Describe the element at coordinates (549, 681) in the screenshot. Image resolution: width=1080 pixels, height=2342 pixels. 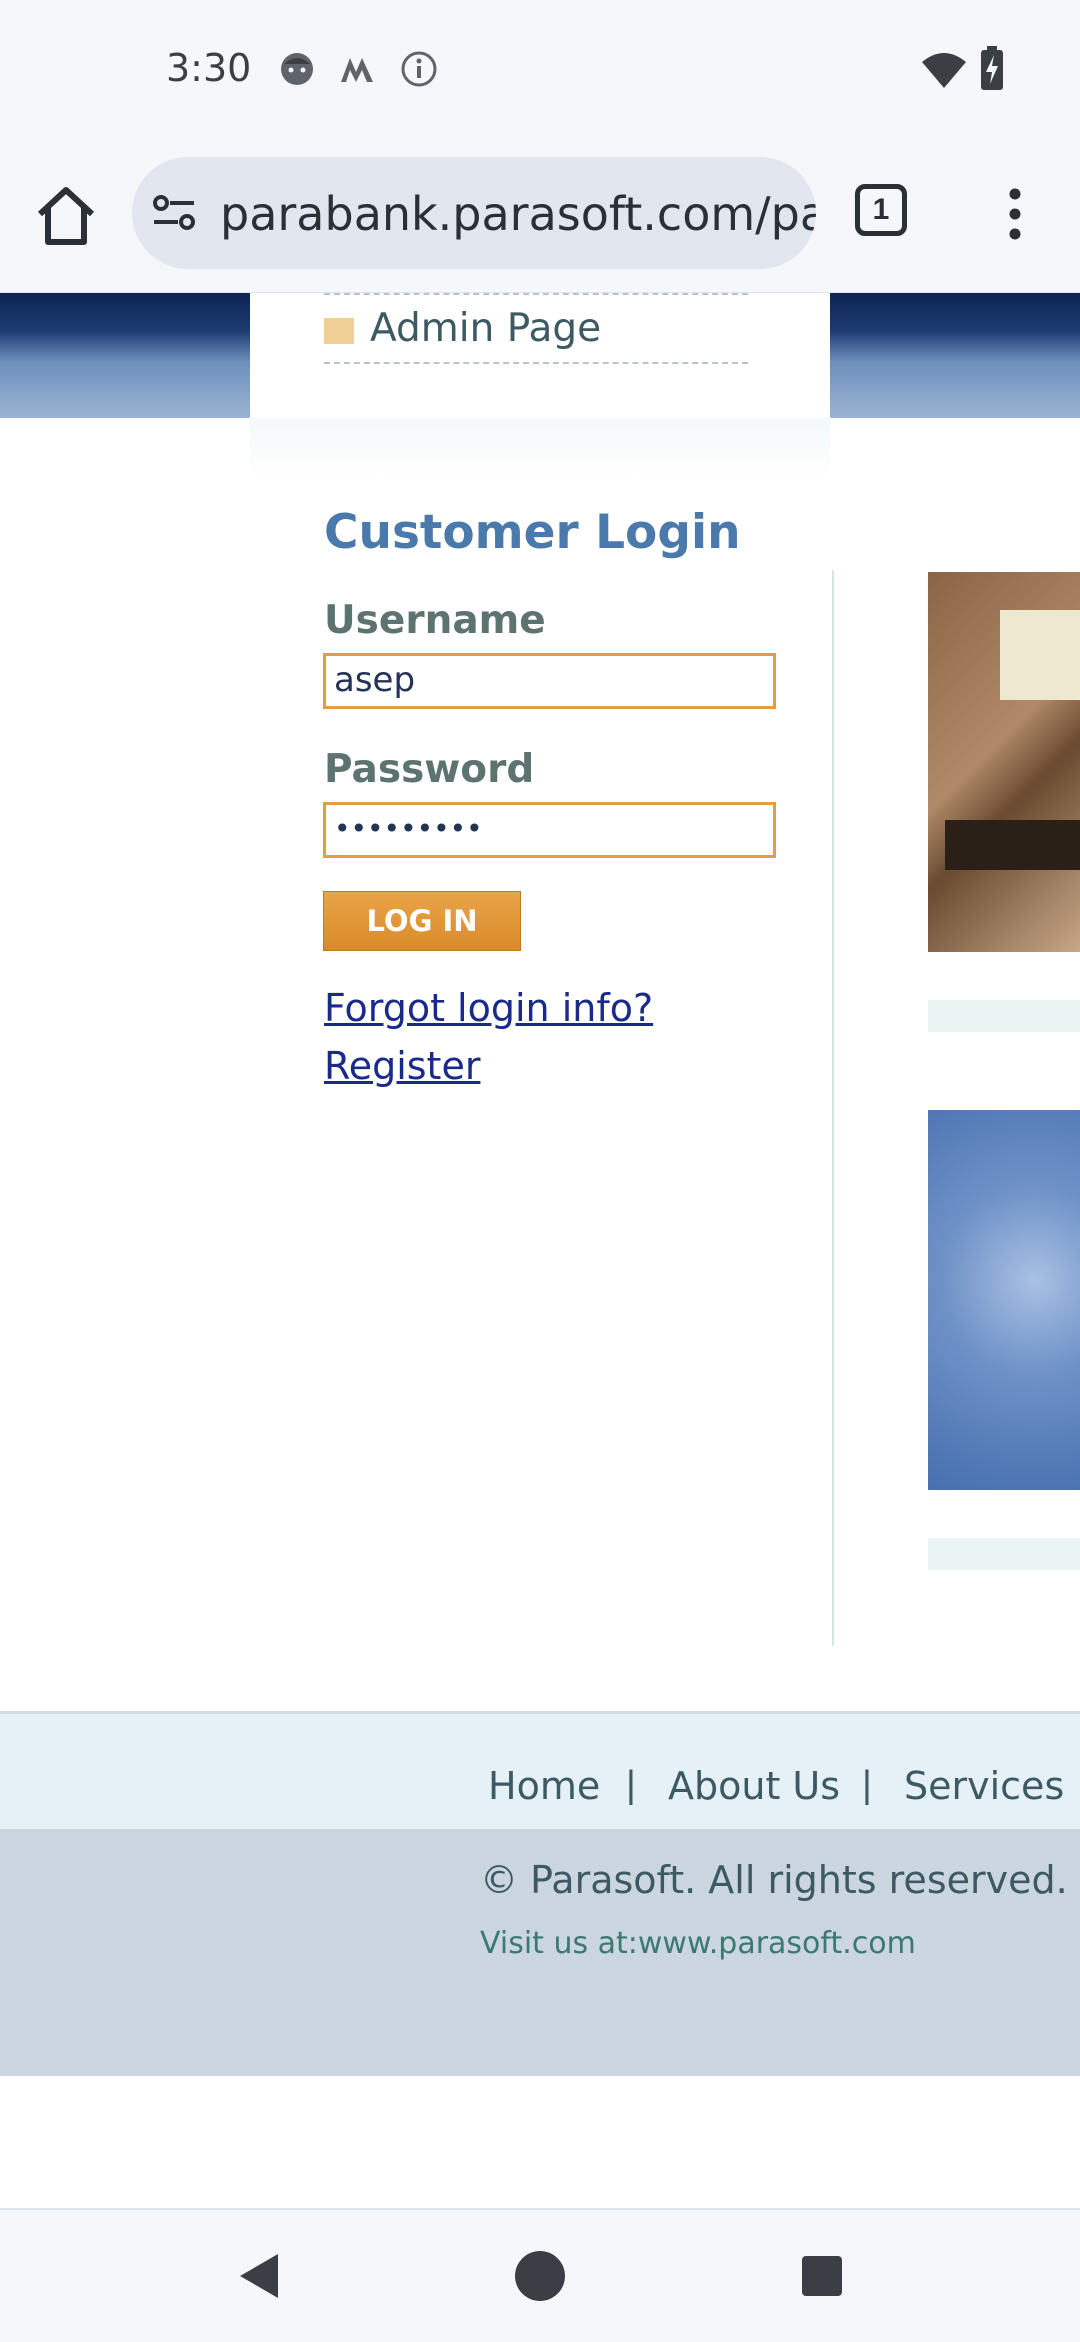
I see `username-input: asep` at that location.